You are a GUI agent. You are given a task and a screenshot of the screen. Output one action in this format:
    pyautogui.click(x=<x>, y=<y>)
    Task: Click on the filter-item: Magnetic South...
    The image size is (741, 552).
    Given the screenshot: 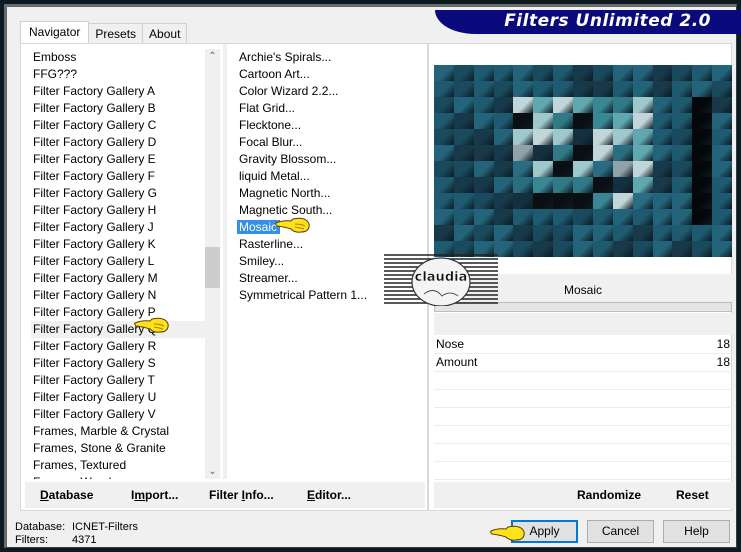 What is the action you would take?
    pyautogui.click(x=327, y=210)
    